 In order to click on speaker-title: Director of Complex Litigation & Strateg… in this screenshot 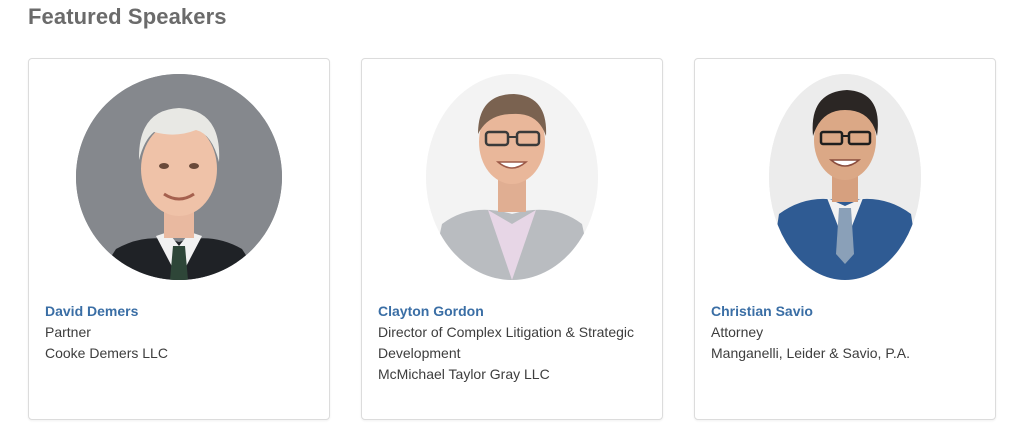, I will do `click(506, 342)`.